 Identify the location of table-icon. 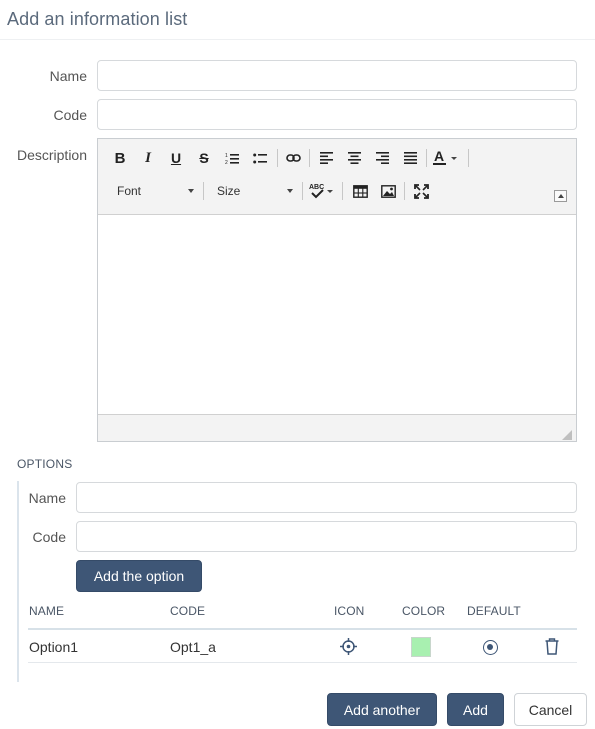
(360, 191).